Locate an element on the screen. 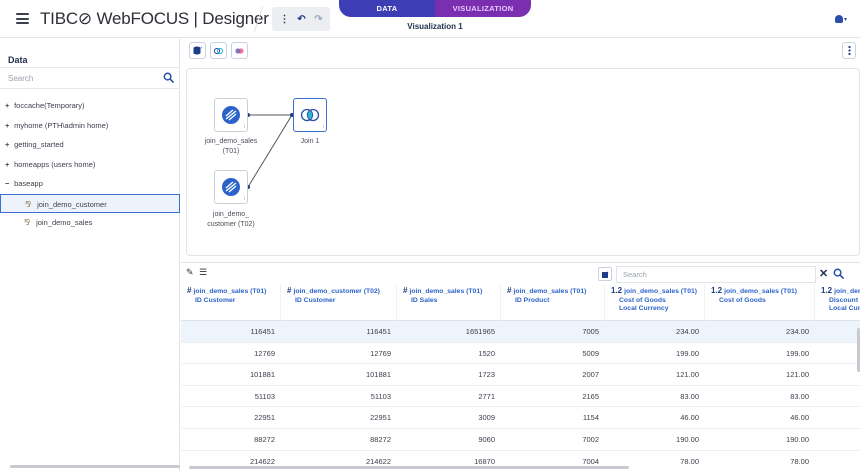 This screenshot has width=860, height=471. tree-item-join-demo-sales: ⅋ join_demo_sales is located at coordinates (90, 223).